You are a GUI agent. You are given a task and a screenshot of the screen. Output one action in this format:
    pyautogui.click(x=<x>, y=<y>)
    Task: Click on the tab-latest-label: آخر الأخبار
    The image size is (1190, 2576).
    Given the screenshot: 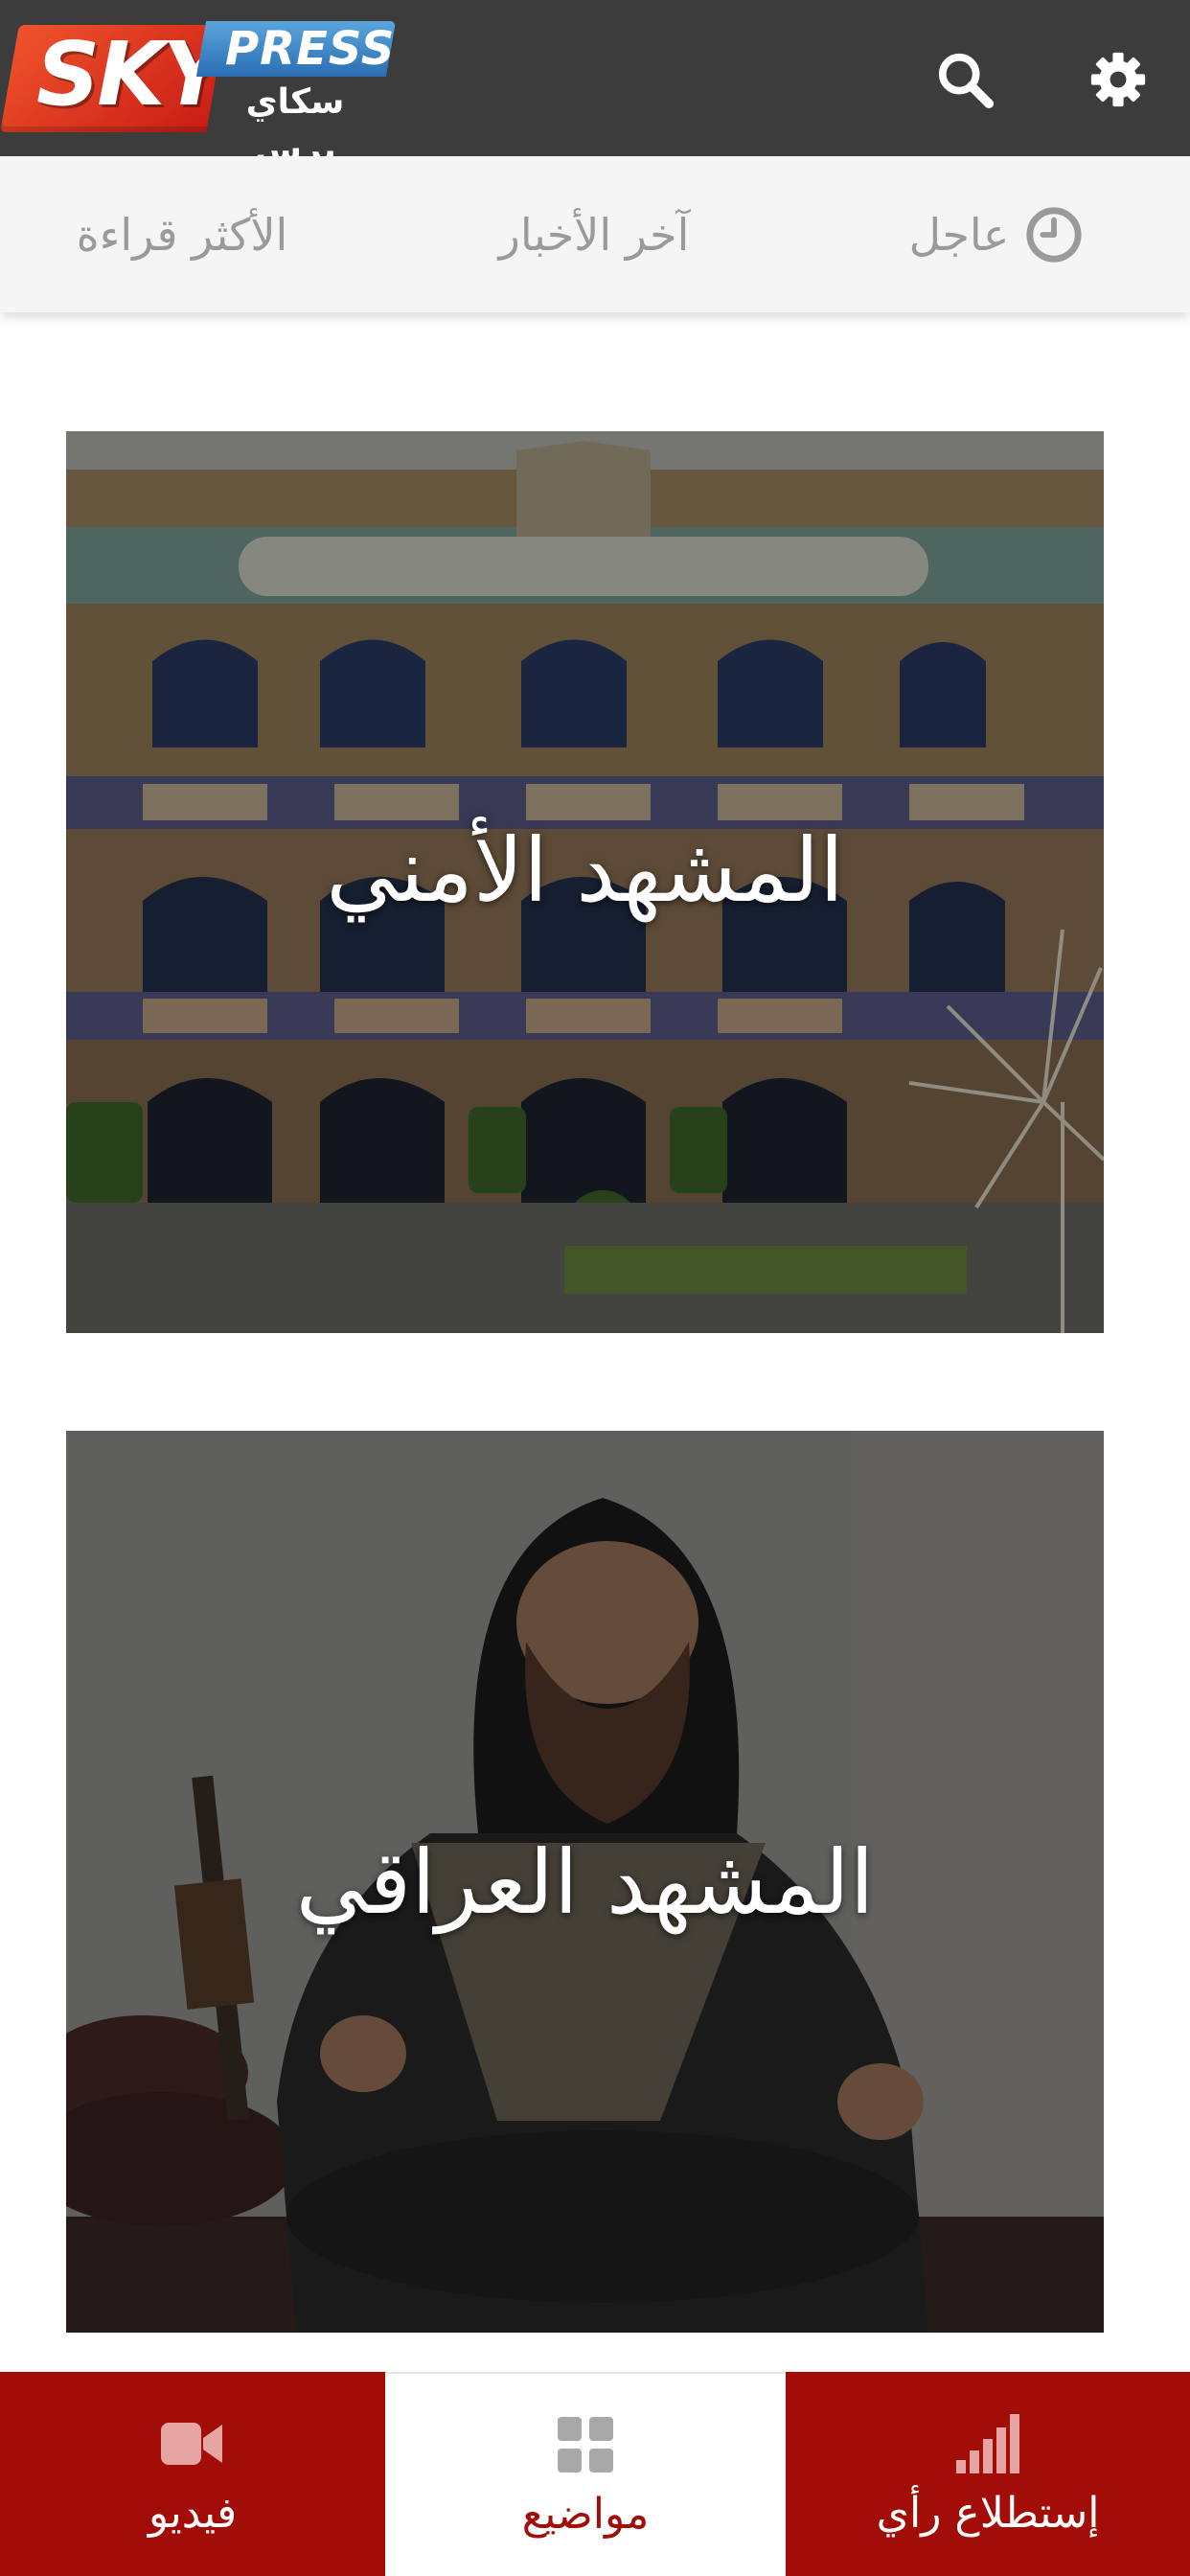 What is the action you would take?
    pyautogui.click(x=594, y=234)
    